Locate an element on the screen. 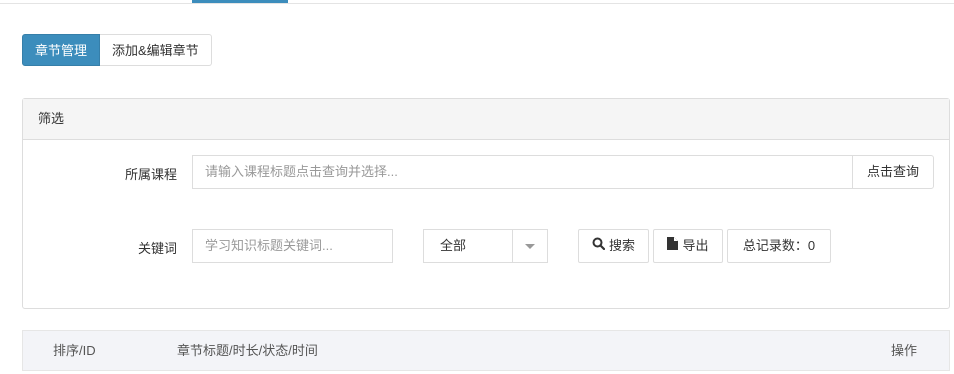 This screenshot has height=374, width=954. export-button: 导出 is located at coordinates (688, 246).